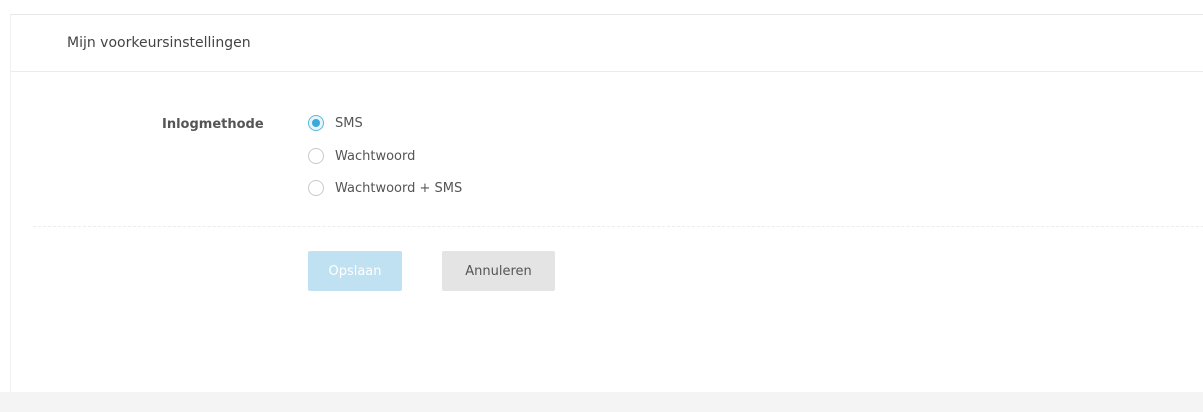  I want to click on radio-option-sms: SMS, so click(335, 123).